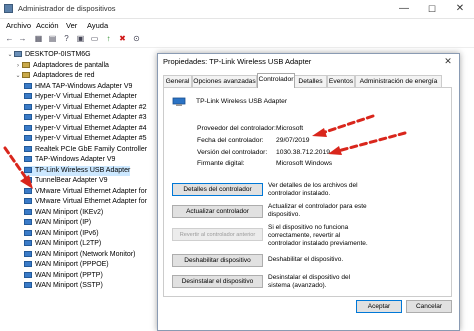 The height and width of the screenshot is (331, 474). Describe the element at coordinates (9, 38) in the screenshot. I see `back-arrow-icon: ←` at that location.